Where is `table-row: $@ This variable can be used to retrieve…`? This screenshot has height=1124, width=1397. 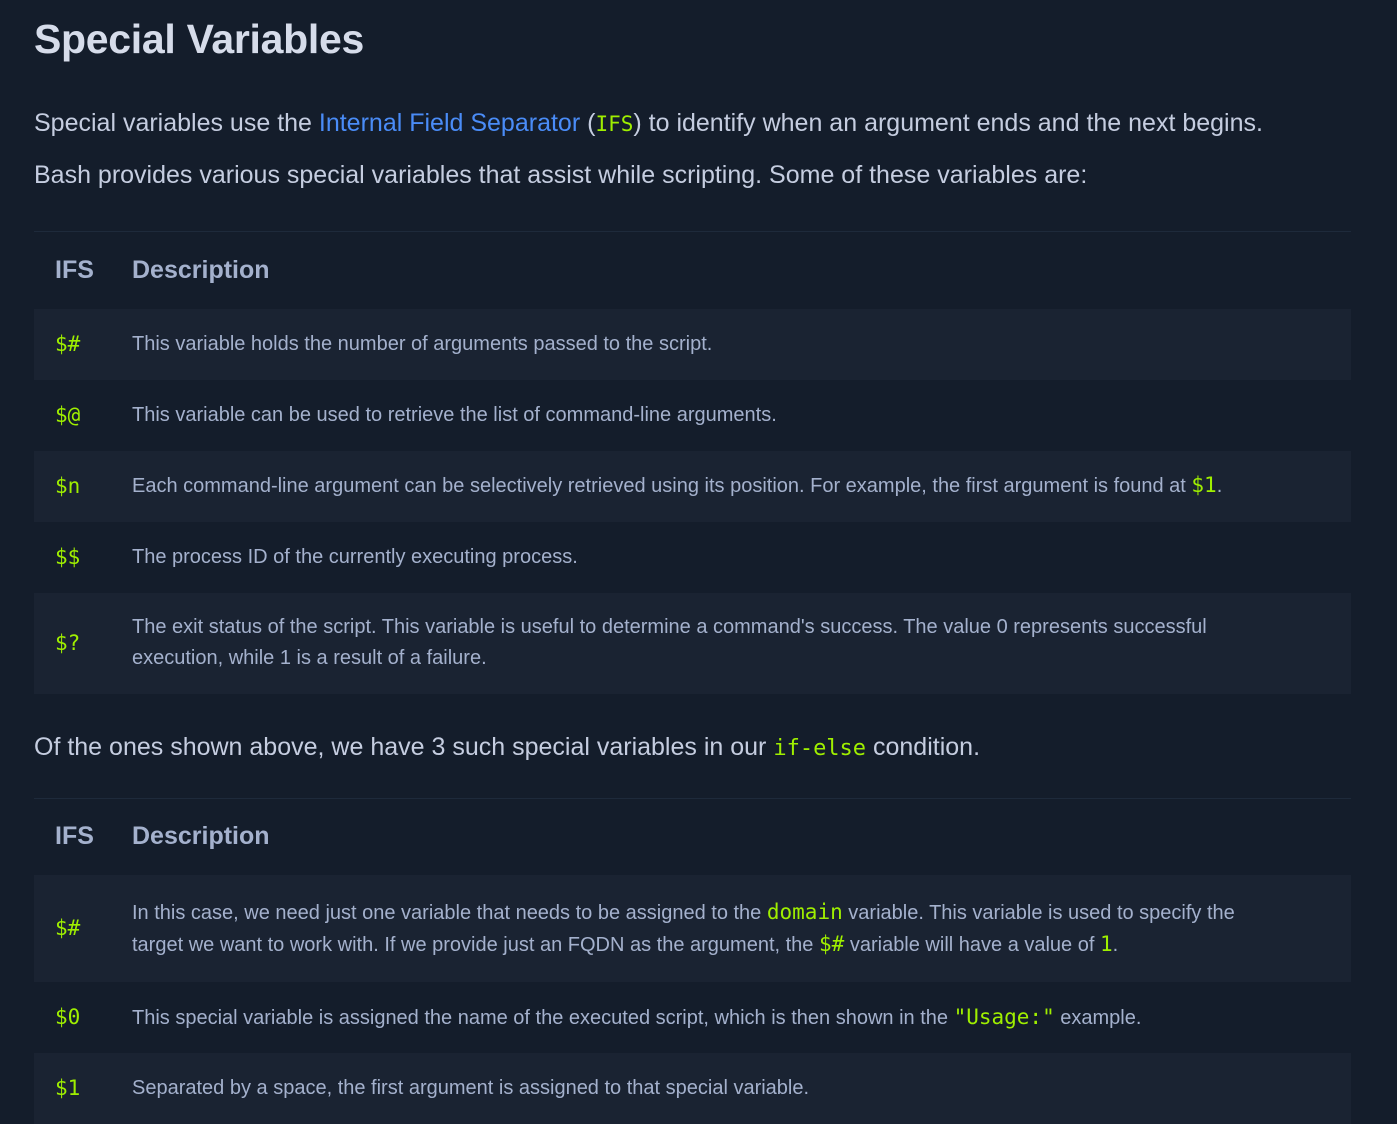 table-row: $@ This variable can be used to retrieve… is located at coordinates (692, 415).